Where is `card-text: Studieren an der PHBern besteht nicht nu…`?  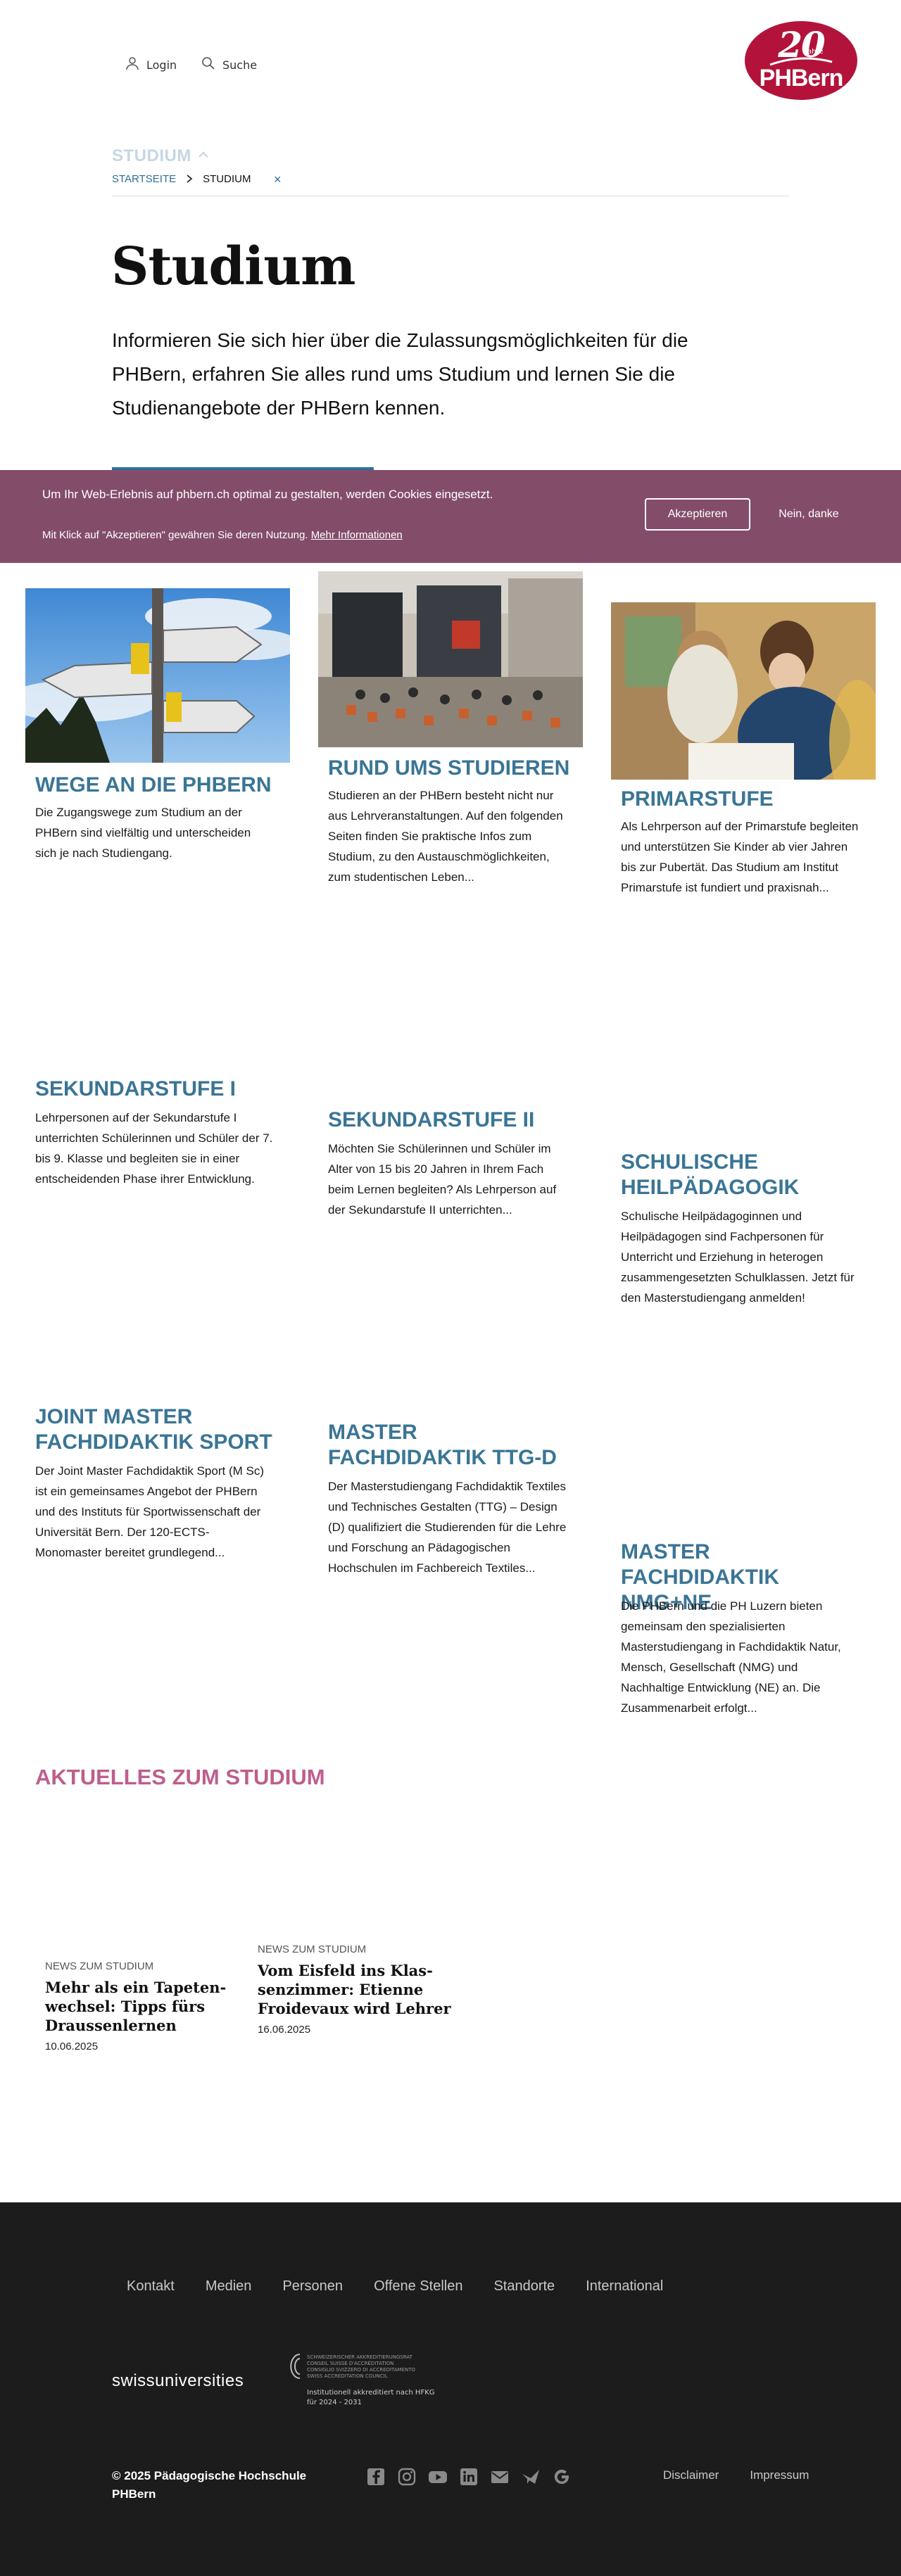 card-text: Studieren an der PHBern besteht nicht nu… is located at coordinates (445, 836).